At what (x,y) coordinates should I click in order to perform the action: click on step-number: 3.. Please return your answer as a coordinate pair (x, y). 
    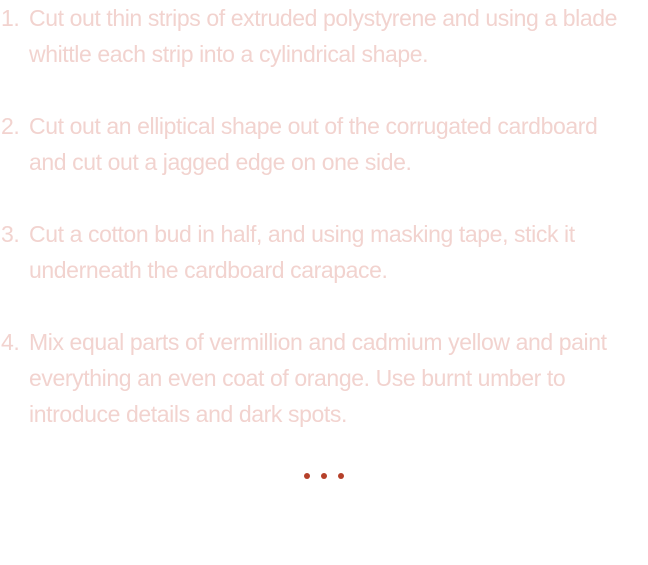
    Looking at the image, I should click on (10, 234).